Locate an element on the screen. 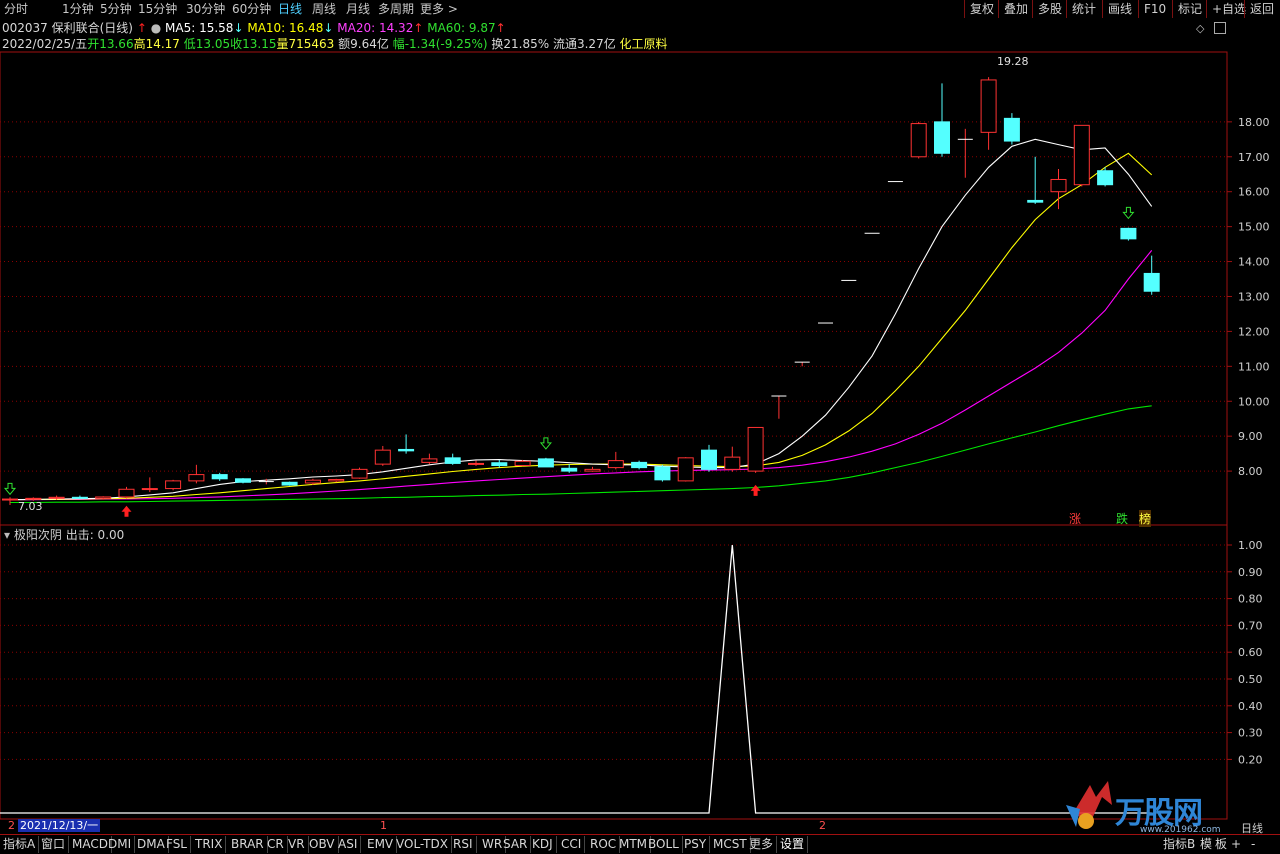 This screenshot has width=1280, height=854. indicator-right-button: 指标B is located at coordinates (1179, 844).